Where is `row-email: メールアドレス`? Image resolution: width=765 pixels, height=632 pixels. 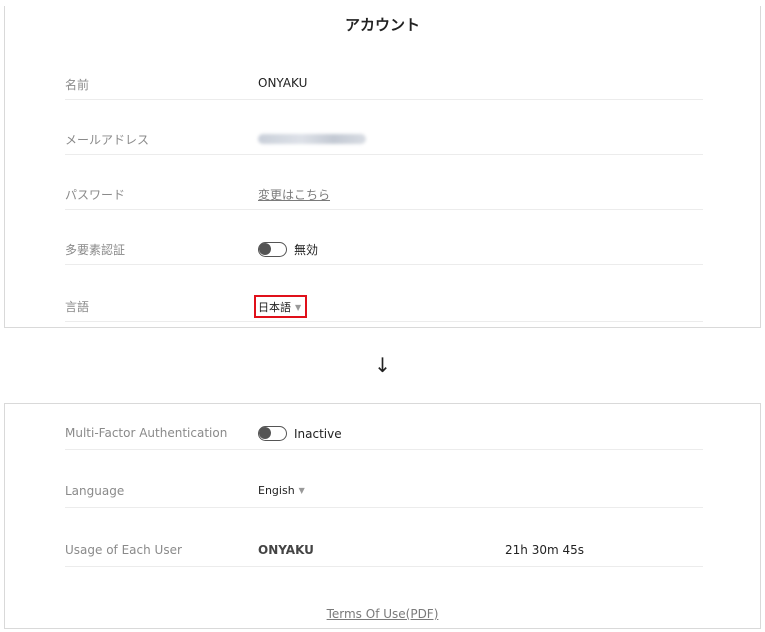
row-email: メールアドレス is located at coordinates (384, 140).